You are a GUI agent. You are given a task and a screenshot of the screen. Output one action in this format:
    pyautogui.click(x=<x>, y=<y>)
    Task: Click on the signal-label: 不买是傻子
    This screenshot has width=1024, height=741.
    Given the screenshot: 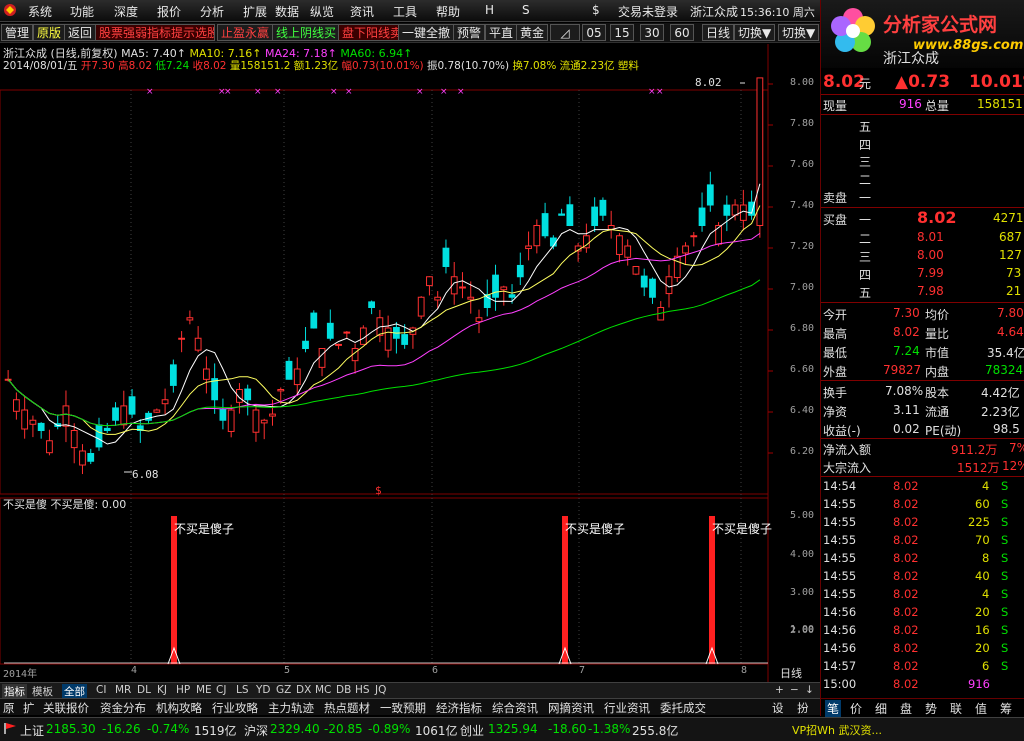 What is the action you would take?
    pyautogui.click(x=742, y=529)
    